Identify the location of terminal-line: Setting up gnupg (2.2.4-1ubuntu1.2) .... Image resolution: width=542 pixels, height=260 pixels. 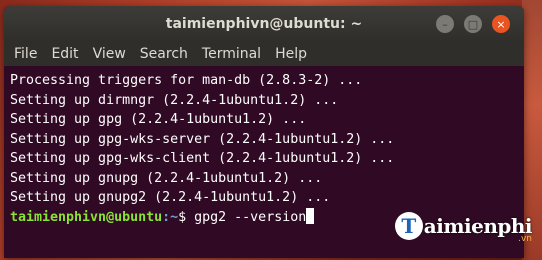
(166, 178).